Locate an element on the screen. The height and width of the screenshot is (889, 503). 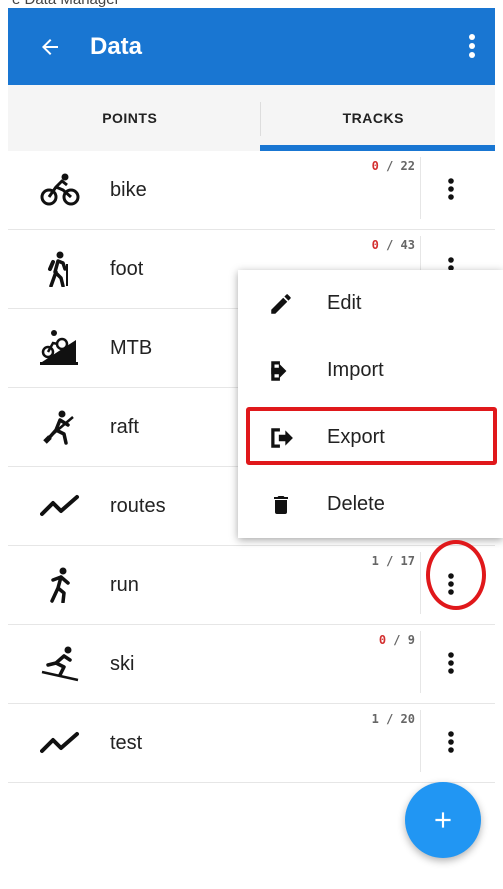
menu-item-import: Import is located at coordinates (370, 370).